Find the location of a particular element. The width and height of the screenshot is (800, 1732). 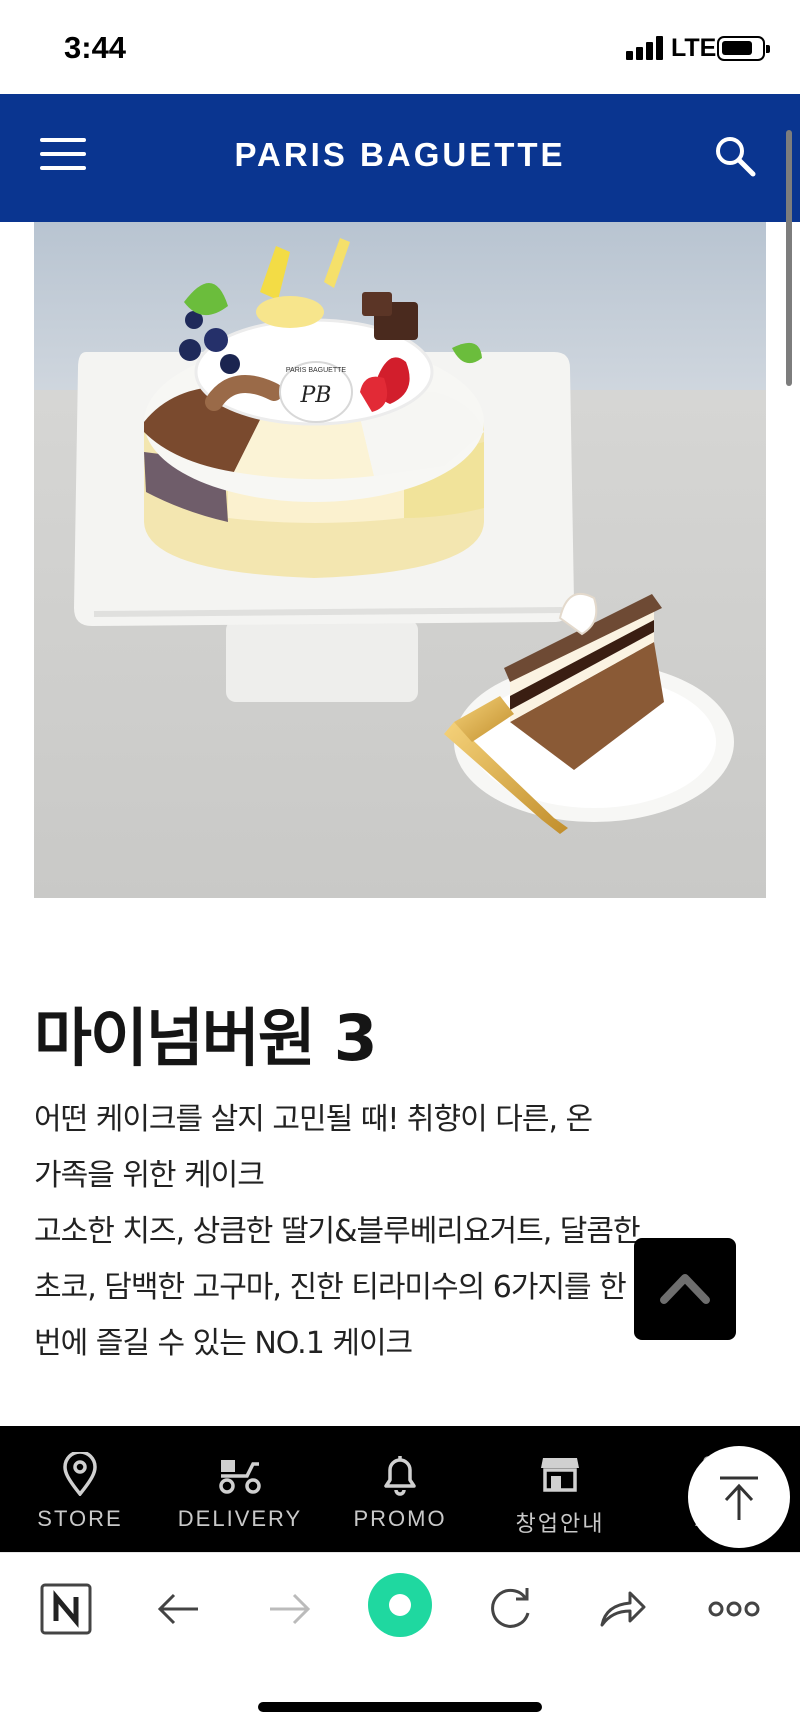

nav-label: 창업안내 is located at coordinates (560, 1523).